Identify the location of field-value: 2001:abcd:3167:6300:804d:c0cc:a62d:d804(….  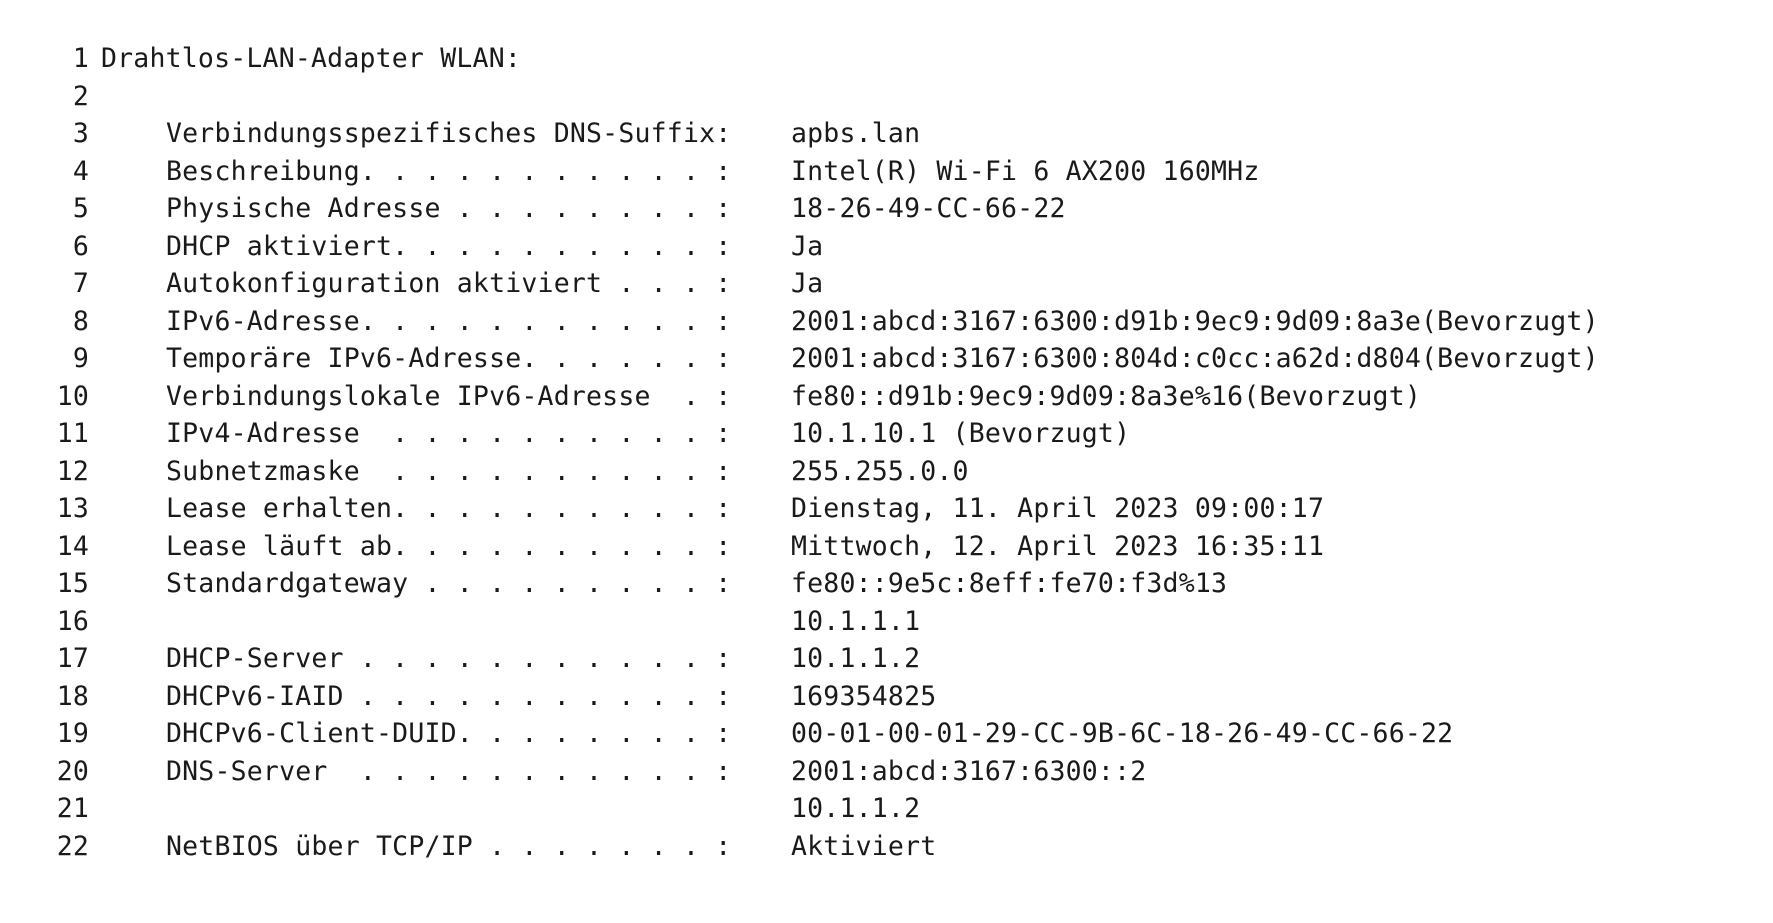
(1195, 358).